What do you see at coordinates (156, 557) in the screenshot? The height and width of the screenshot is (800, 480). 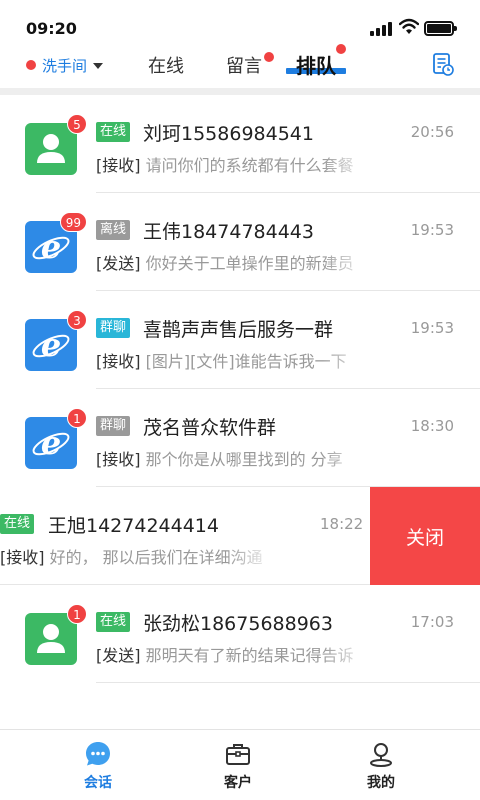 I see `preview-text: 好的， 那以后我们在详细沟通` at bounding box center [156, 557].